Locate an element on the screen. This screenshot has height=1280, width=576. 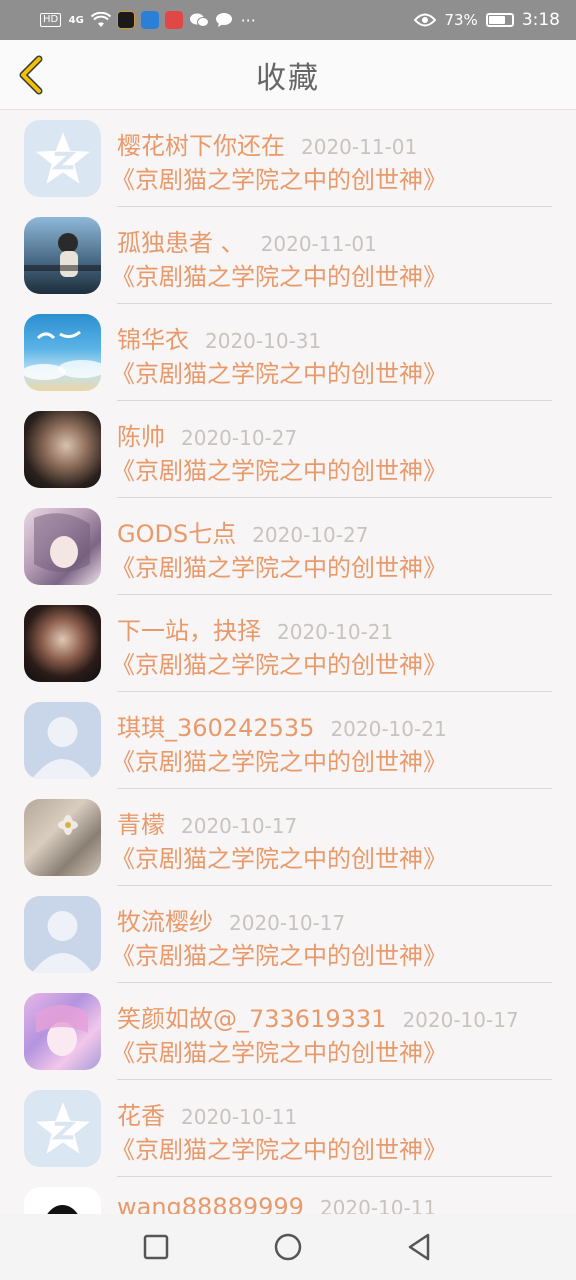
clock: 3:18 is located at coordinates (540, 20).